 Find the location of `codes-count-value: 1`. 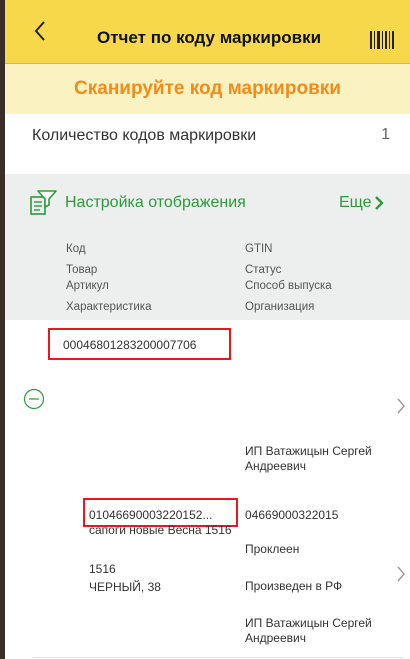

codes-count-value: 1 is located at coordinates (385, 134).